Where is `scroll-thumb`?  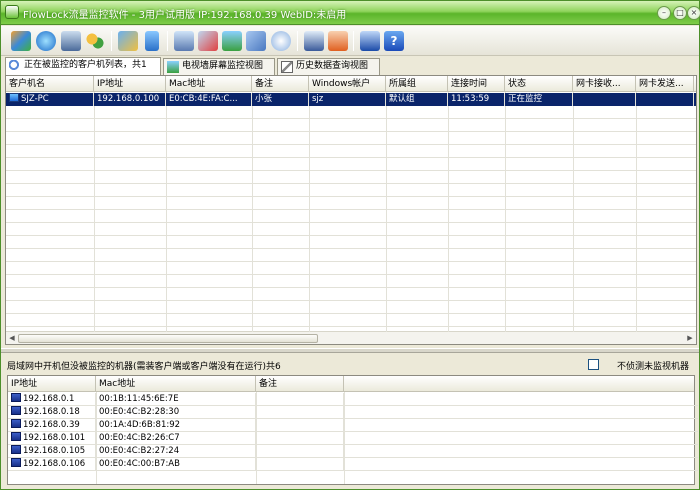
scroll-thumb is located at coordinates (168, 338).